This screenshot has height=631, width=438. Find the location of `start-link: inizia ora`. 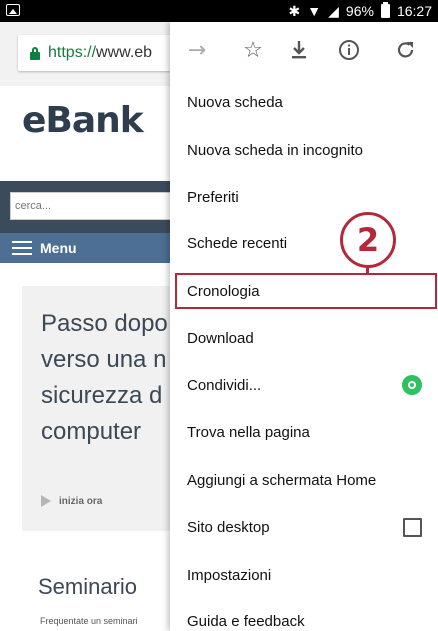

start-link: inizia ora is located at coordinates (71, 501).